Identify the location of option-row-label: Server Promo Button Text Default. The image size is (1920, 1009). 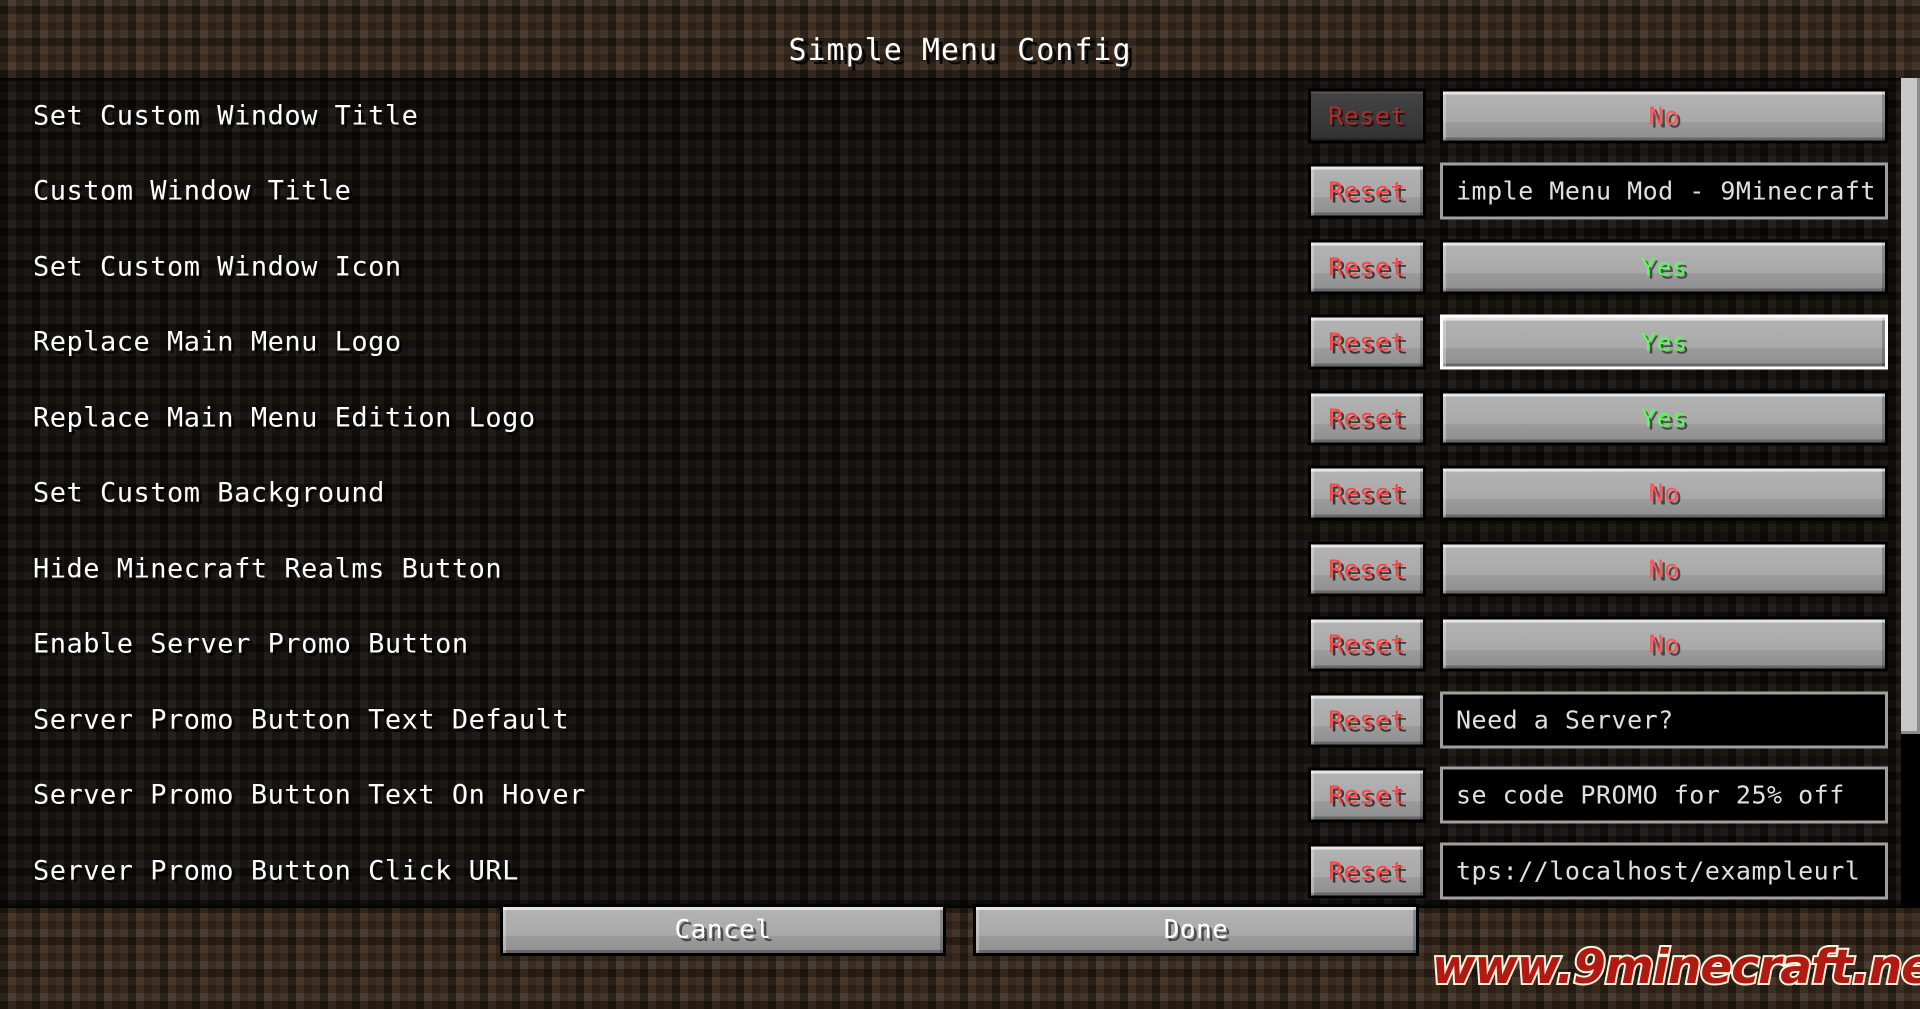
(301, 720).